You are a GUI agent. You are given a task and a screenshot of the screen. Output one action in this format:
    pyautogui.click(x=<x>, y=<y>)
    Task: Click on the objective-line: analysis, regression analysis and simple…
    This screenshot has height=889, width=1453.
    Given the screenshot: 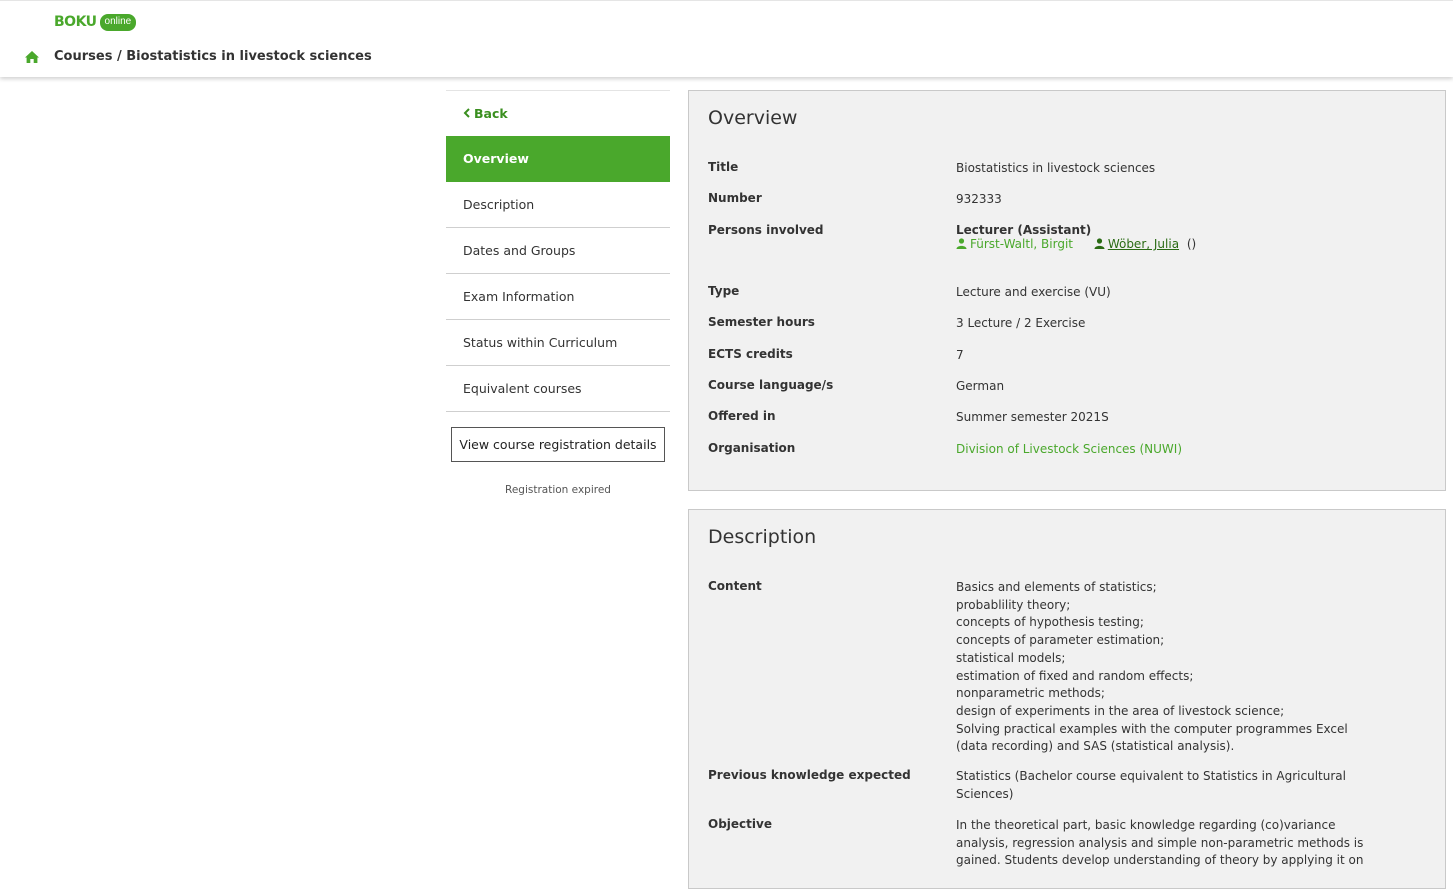 What is the action you would take?
    pyautogui.click(x=1160, y=842)
    